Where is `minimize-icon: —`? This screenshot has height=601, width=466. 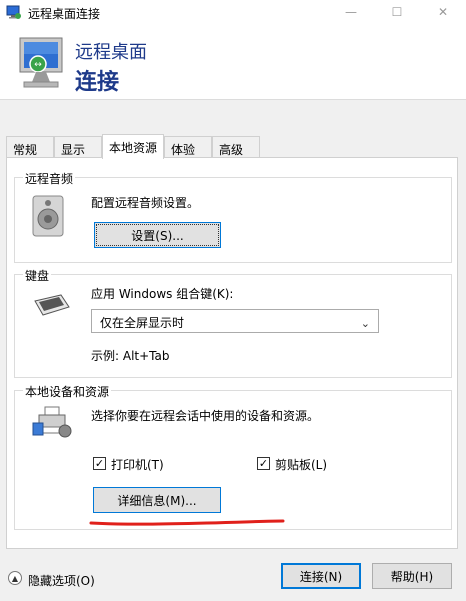 minimize-icon: — is located at coordinates (351, 12).